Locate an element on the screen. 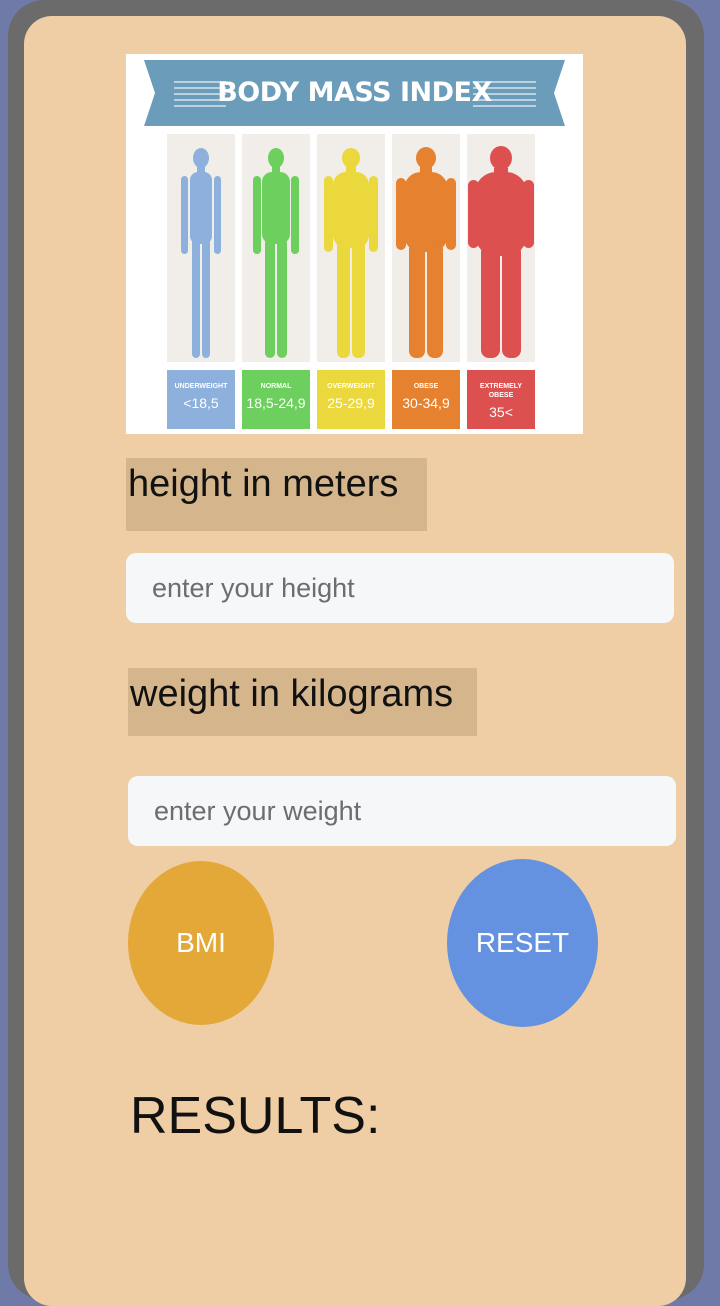 Image resolution: width=720 pixels, height=1306 pixels. category-extremely-obese: EXTREMELY OBESE 35< is located at coordinates (501, 281).